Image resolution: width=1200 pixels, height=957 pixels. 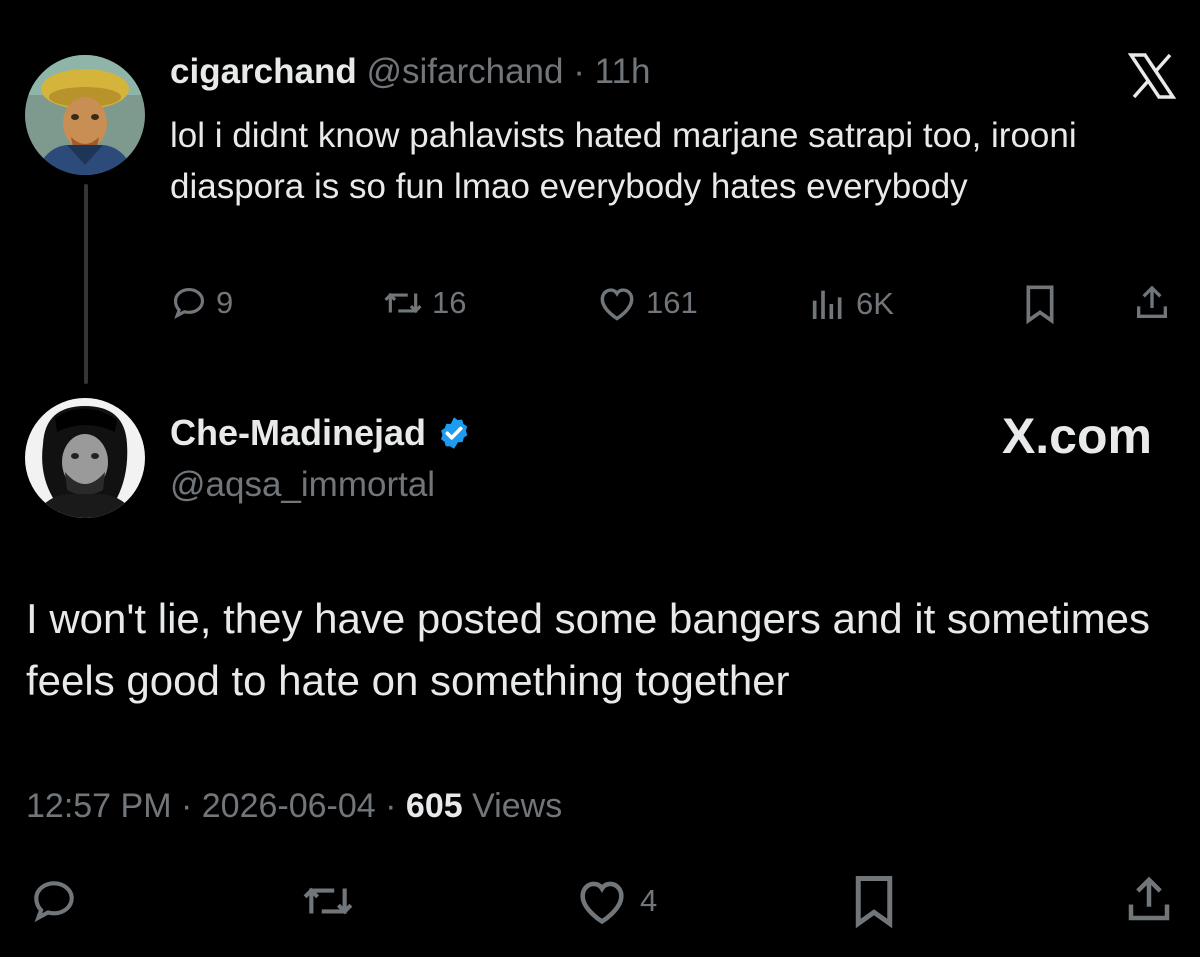 I want to click on reply-like-count: 4, so click(x=649, y=900).